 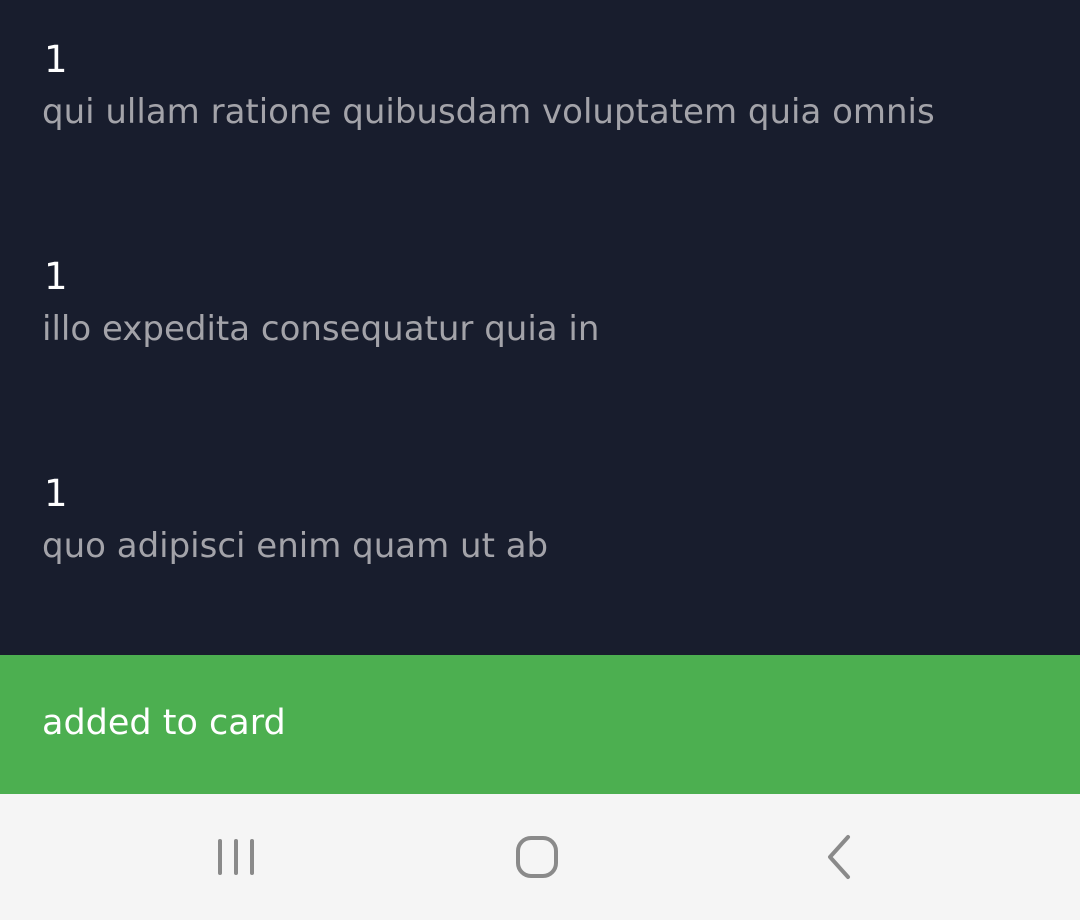 I want to click on system-navigation-bar, so click(x=540, y=857).